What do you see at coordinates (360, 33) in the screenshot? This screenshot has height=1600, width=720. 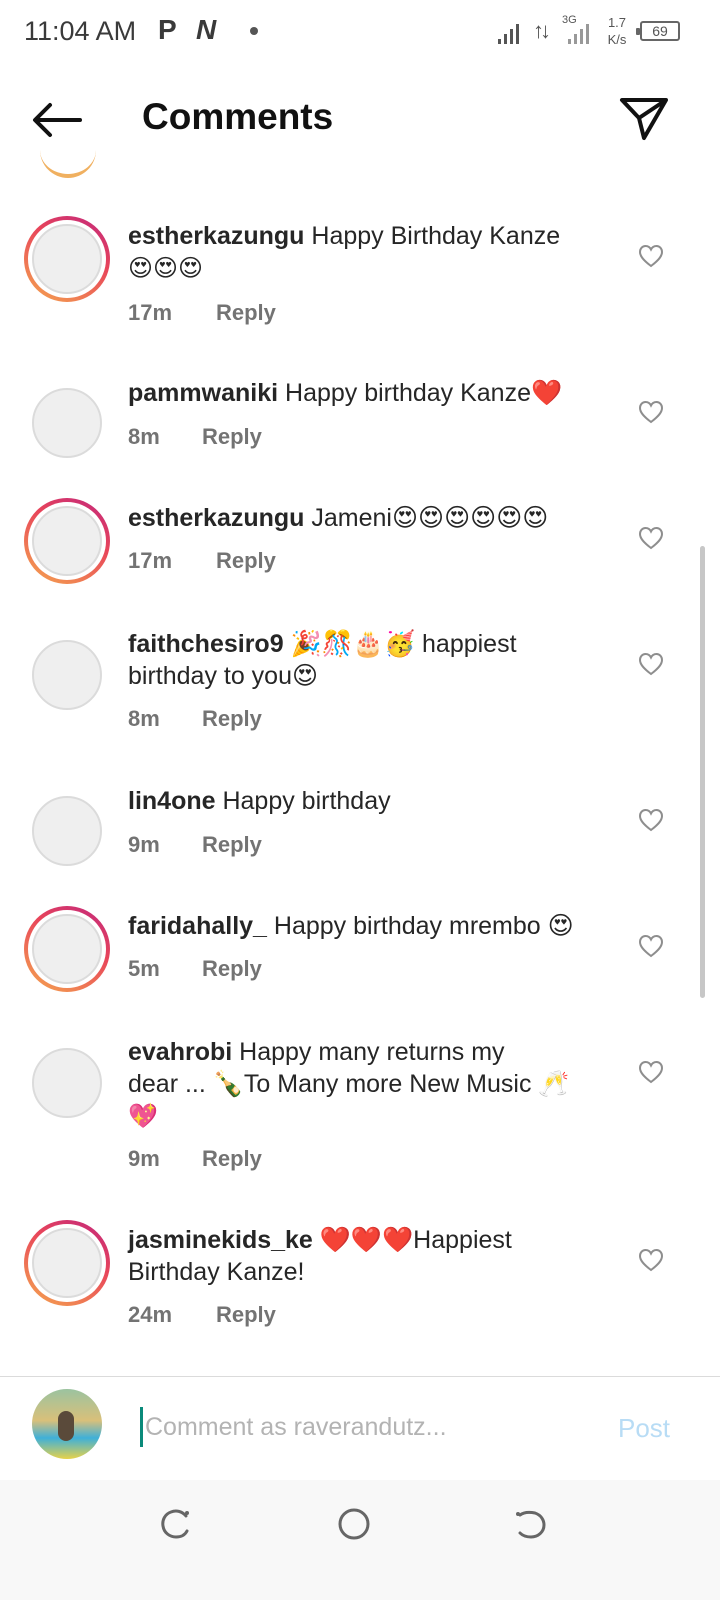 I see `status-bar: 11:04 AM P N ↑↓ 3G 1.7 K/s 69` at bounding box center [360, 33].